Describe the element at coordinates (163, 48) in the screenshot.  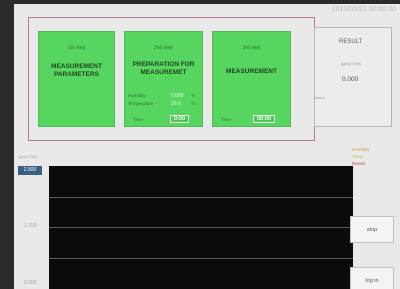
I see `step-2-label: 2nd step` at that location.